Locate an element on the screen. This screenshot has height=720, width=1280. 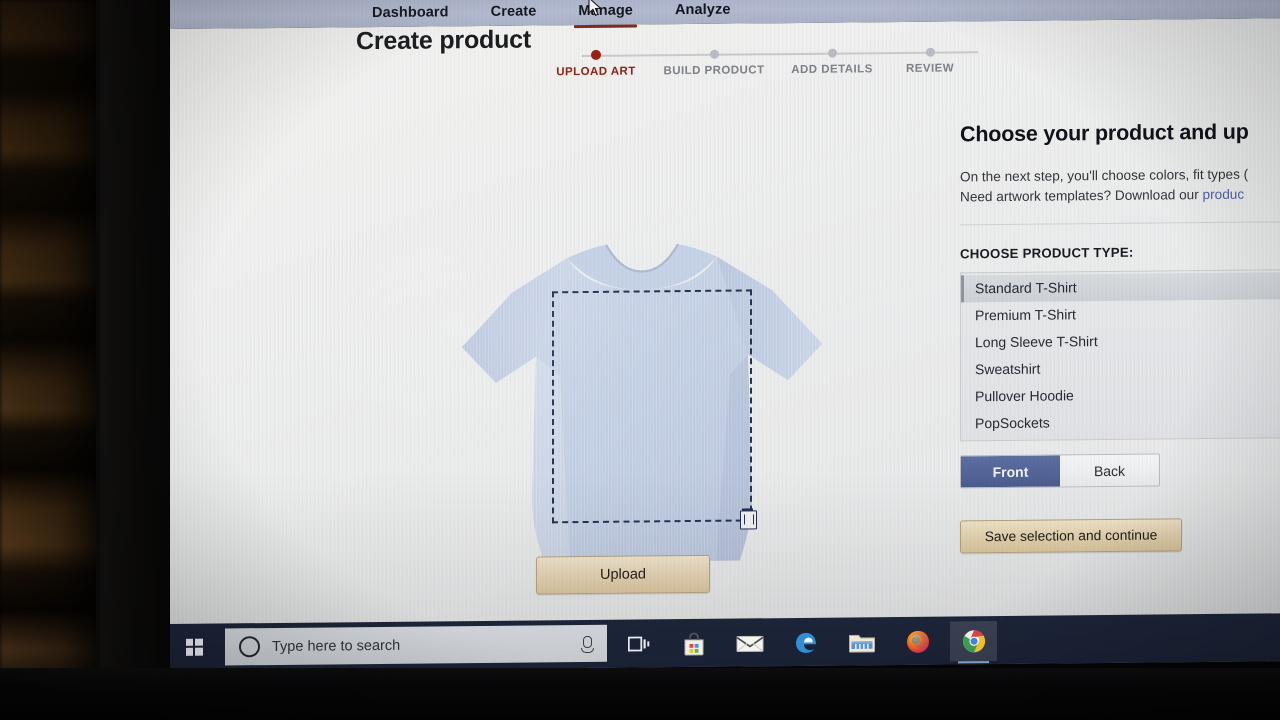
nav-item-create-label: Create is located at coordinates (513, 11).